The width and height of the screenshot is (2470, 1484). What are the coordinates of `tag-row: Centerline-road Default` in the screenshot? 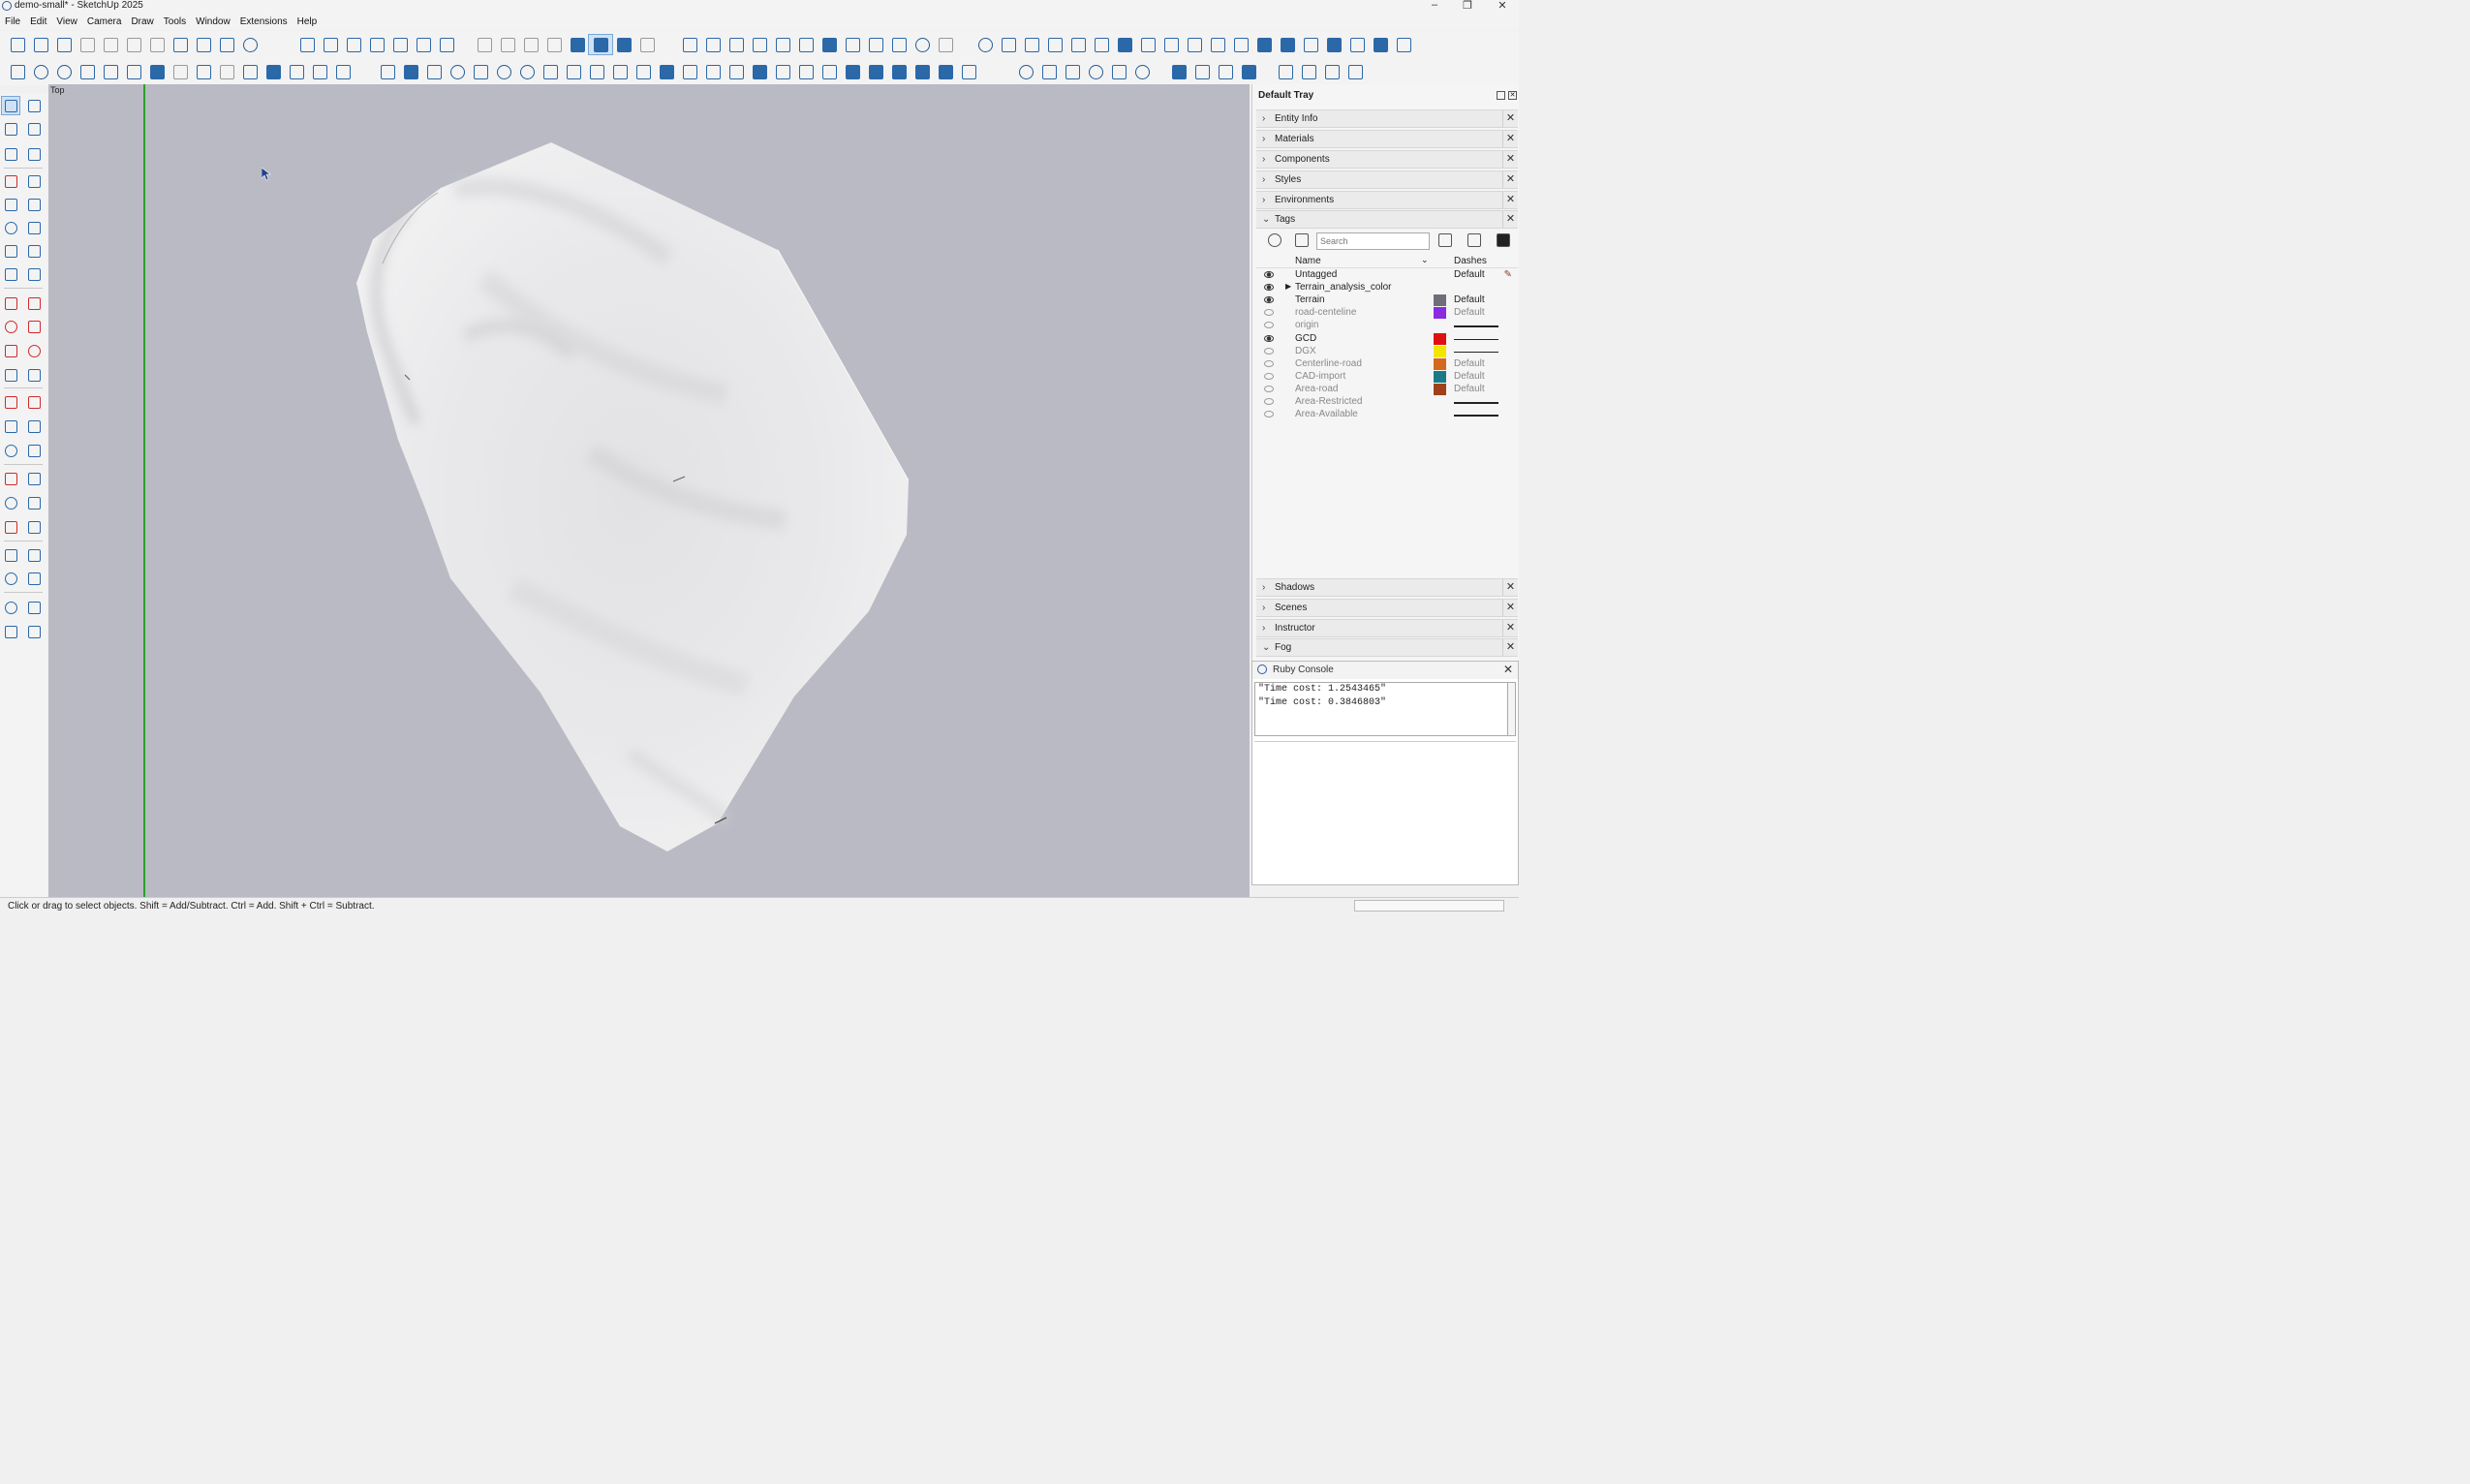 It's located at (1387, 364).